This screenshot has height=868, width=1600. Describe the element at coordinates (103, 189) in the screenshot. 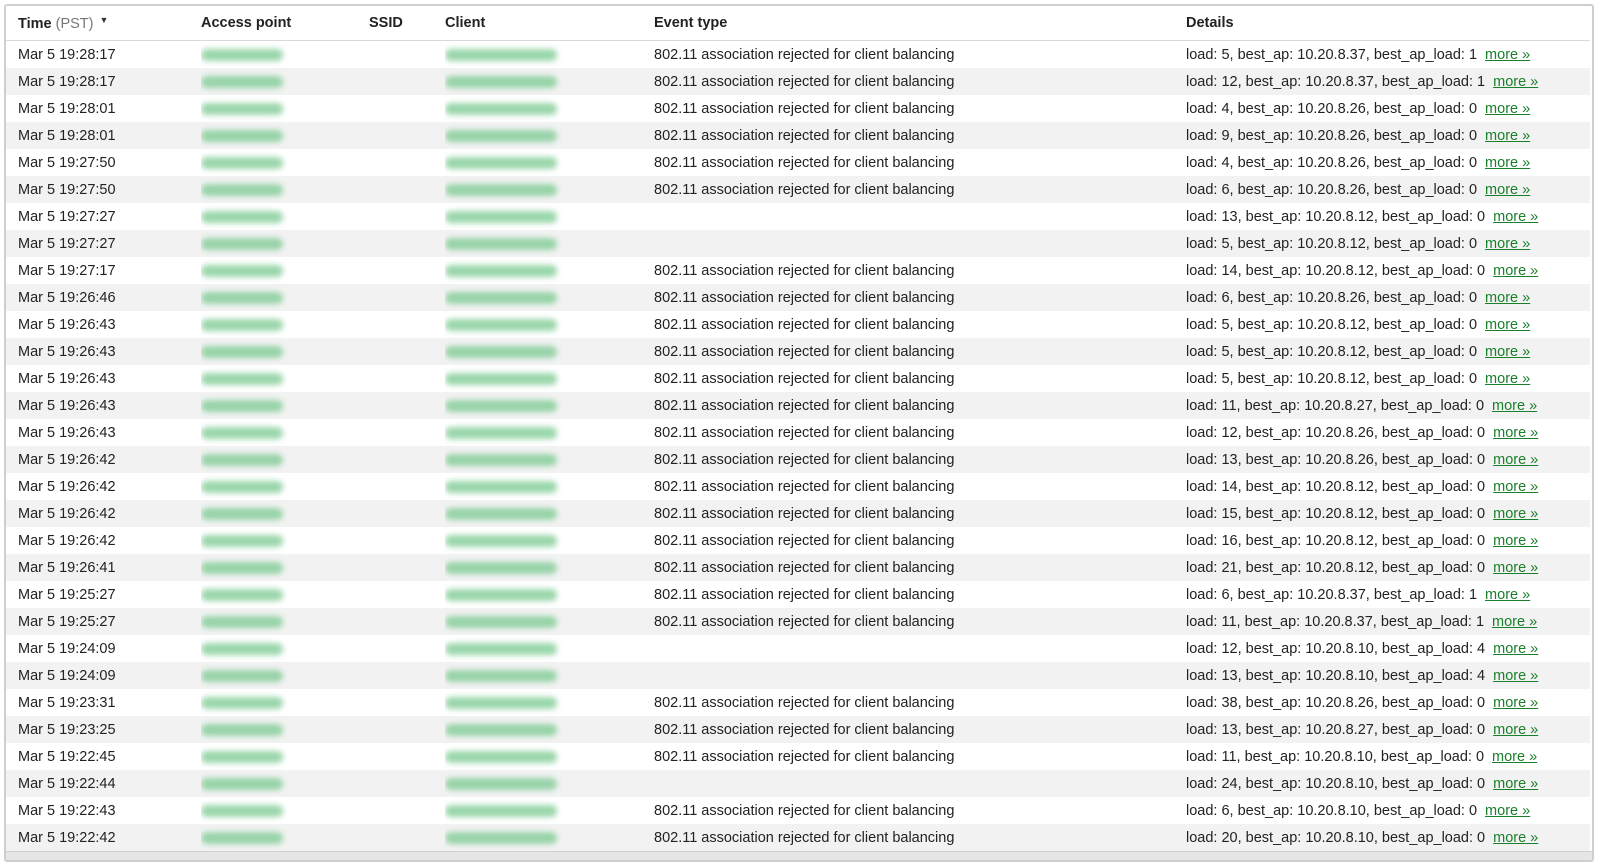

I see `cell-time: Mar 5 19:27:50` at that location.